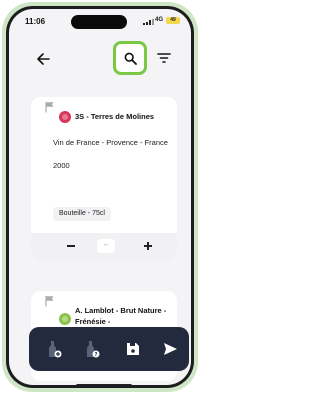 The width and height of the screenshot is (320, 394). Describe the element at coordinates (71, 246) in the screenshot. I see `decrement-button` at that location.